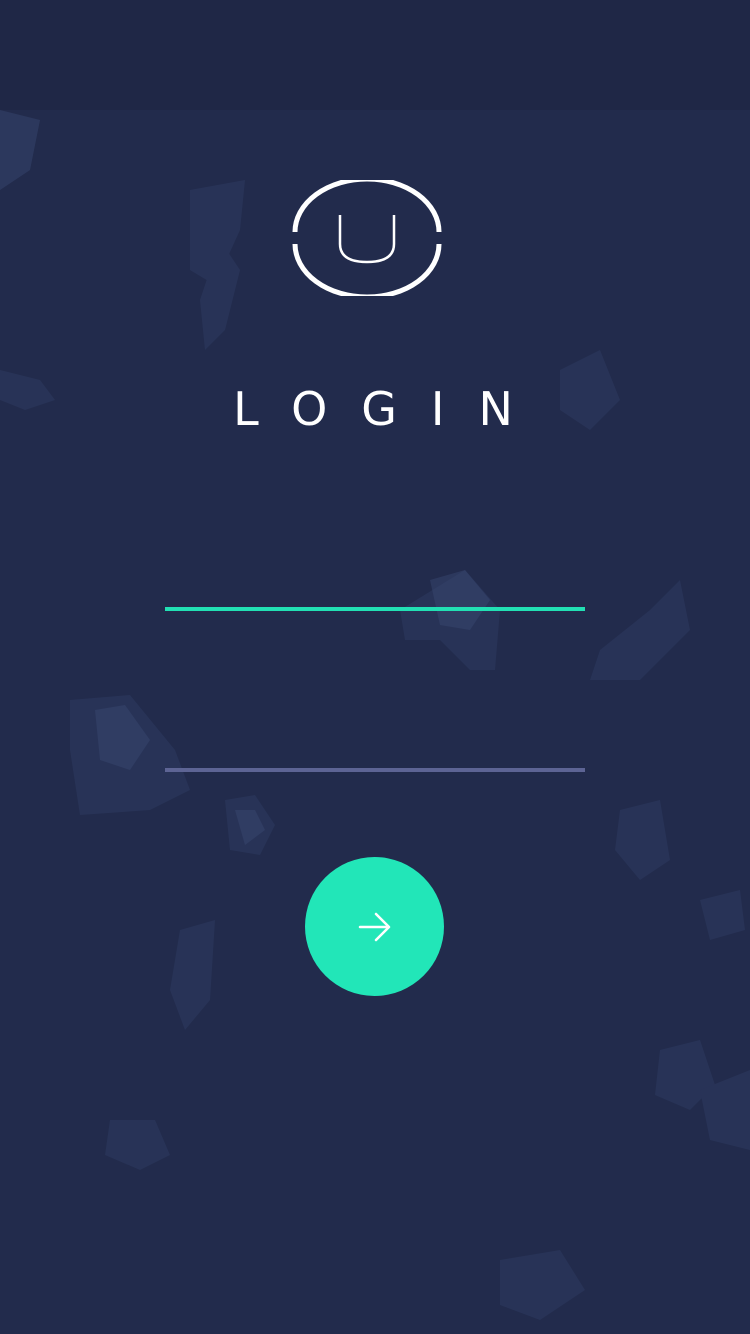 The width and height of the screenshot is (750, 1334). I want to click on username-input, so click(375, 576).